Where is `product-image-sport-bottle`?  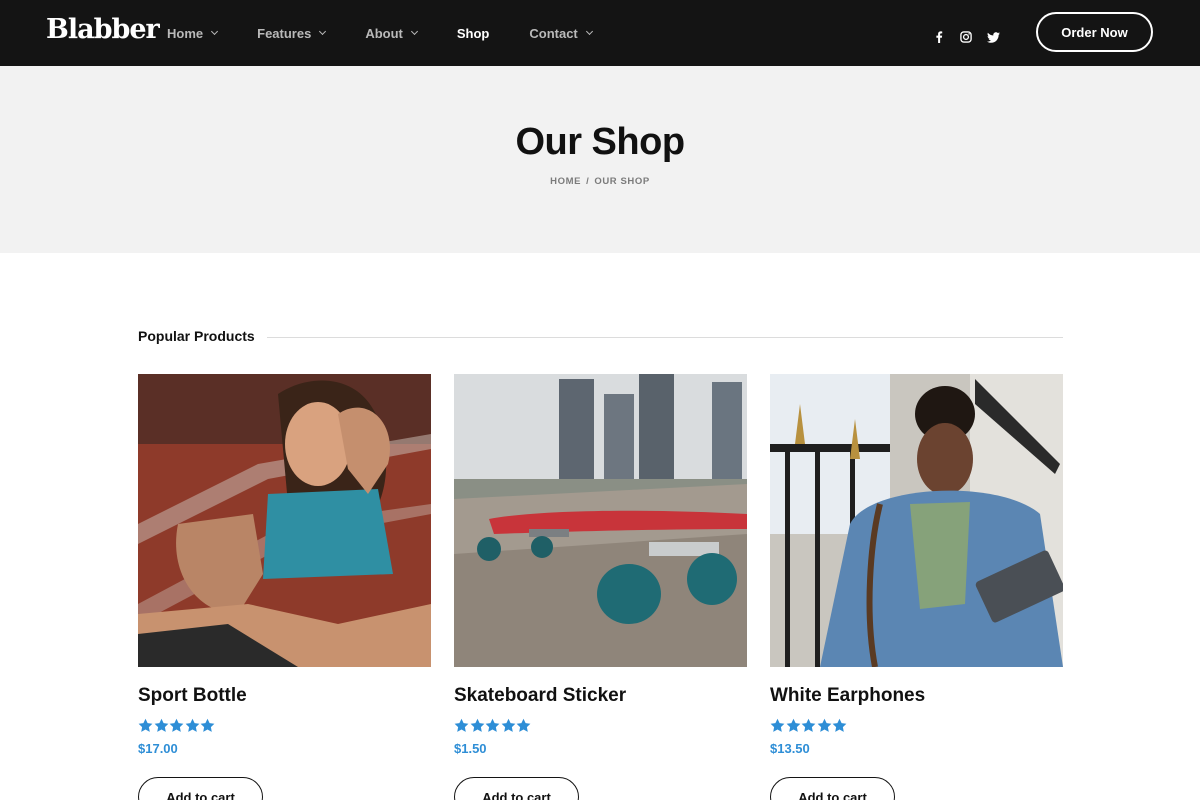 product-image-sport-bottle is located at coordinates (284, 520).